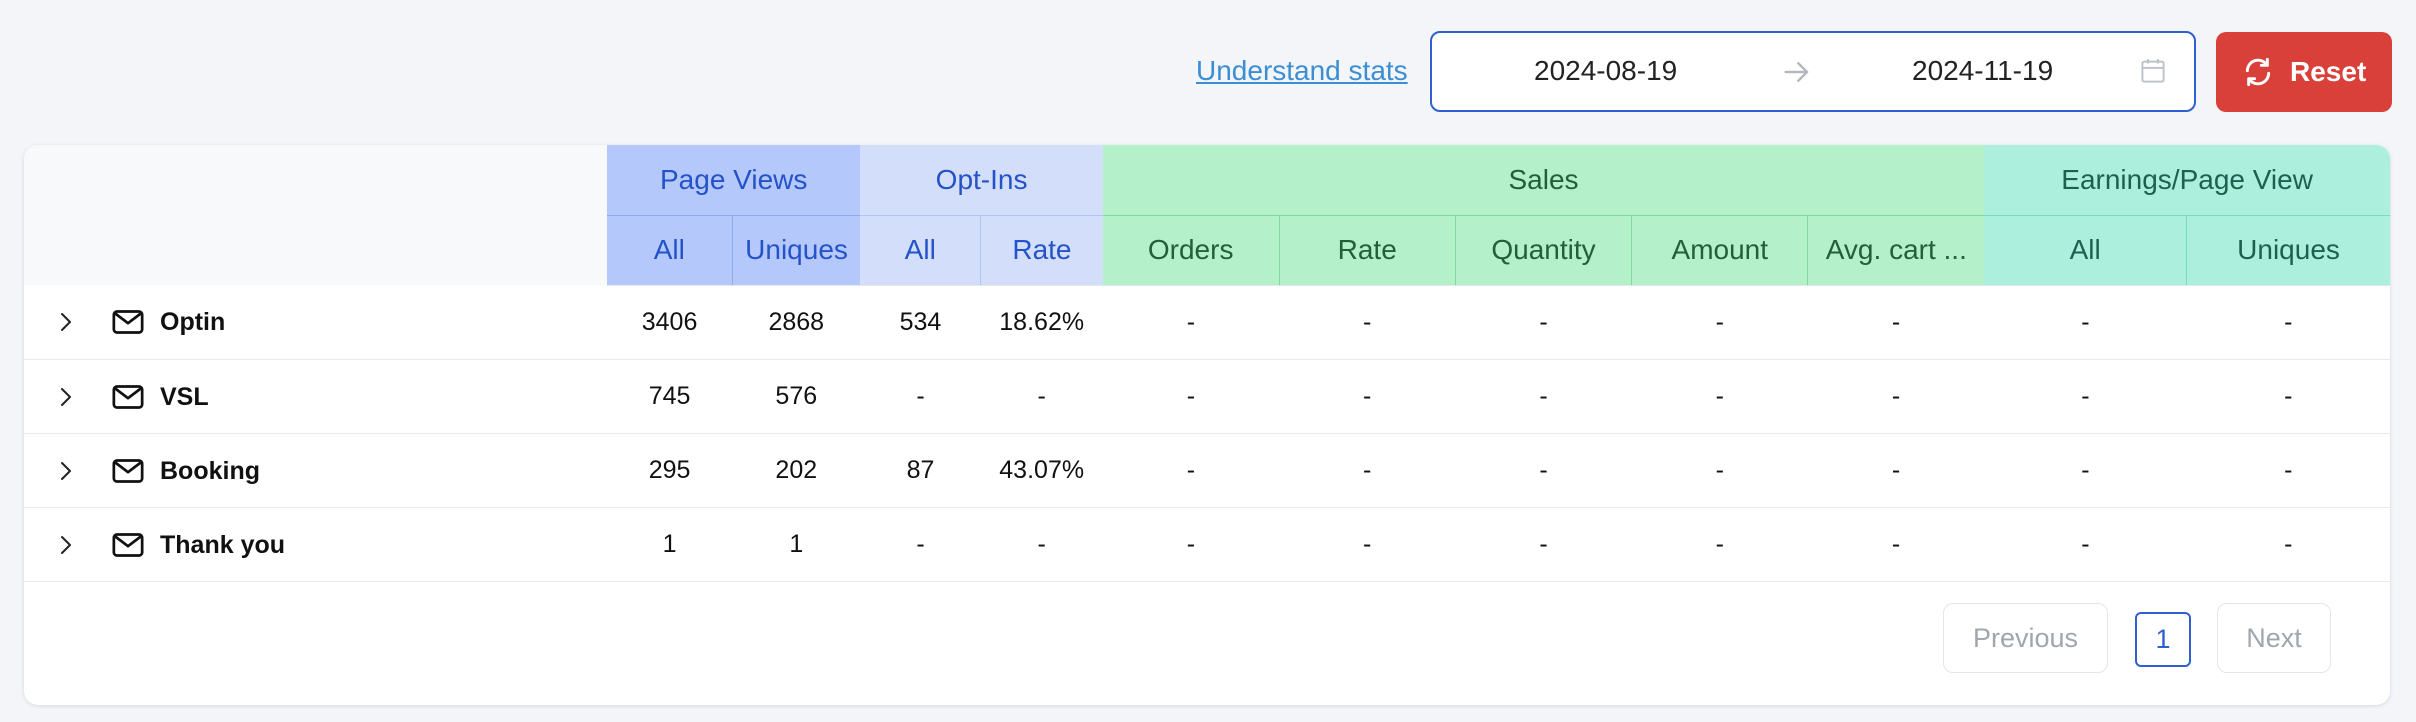  What do you see at coordinates (2328, 71) in the screenshot?
I see `reset-label: Reset` at bounding box center [2328, 71].